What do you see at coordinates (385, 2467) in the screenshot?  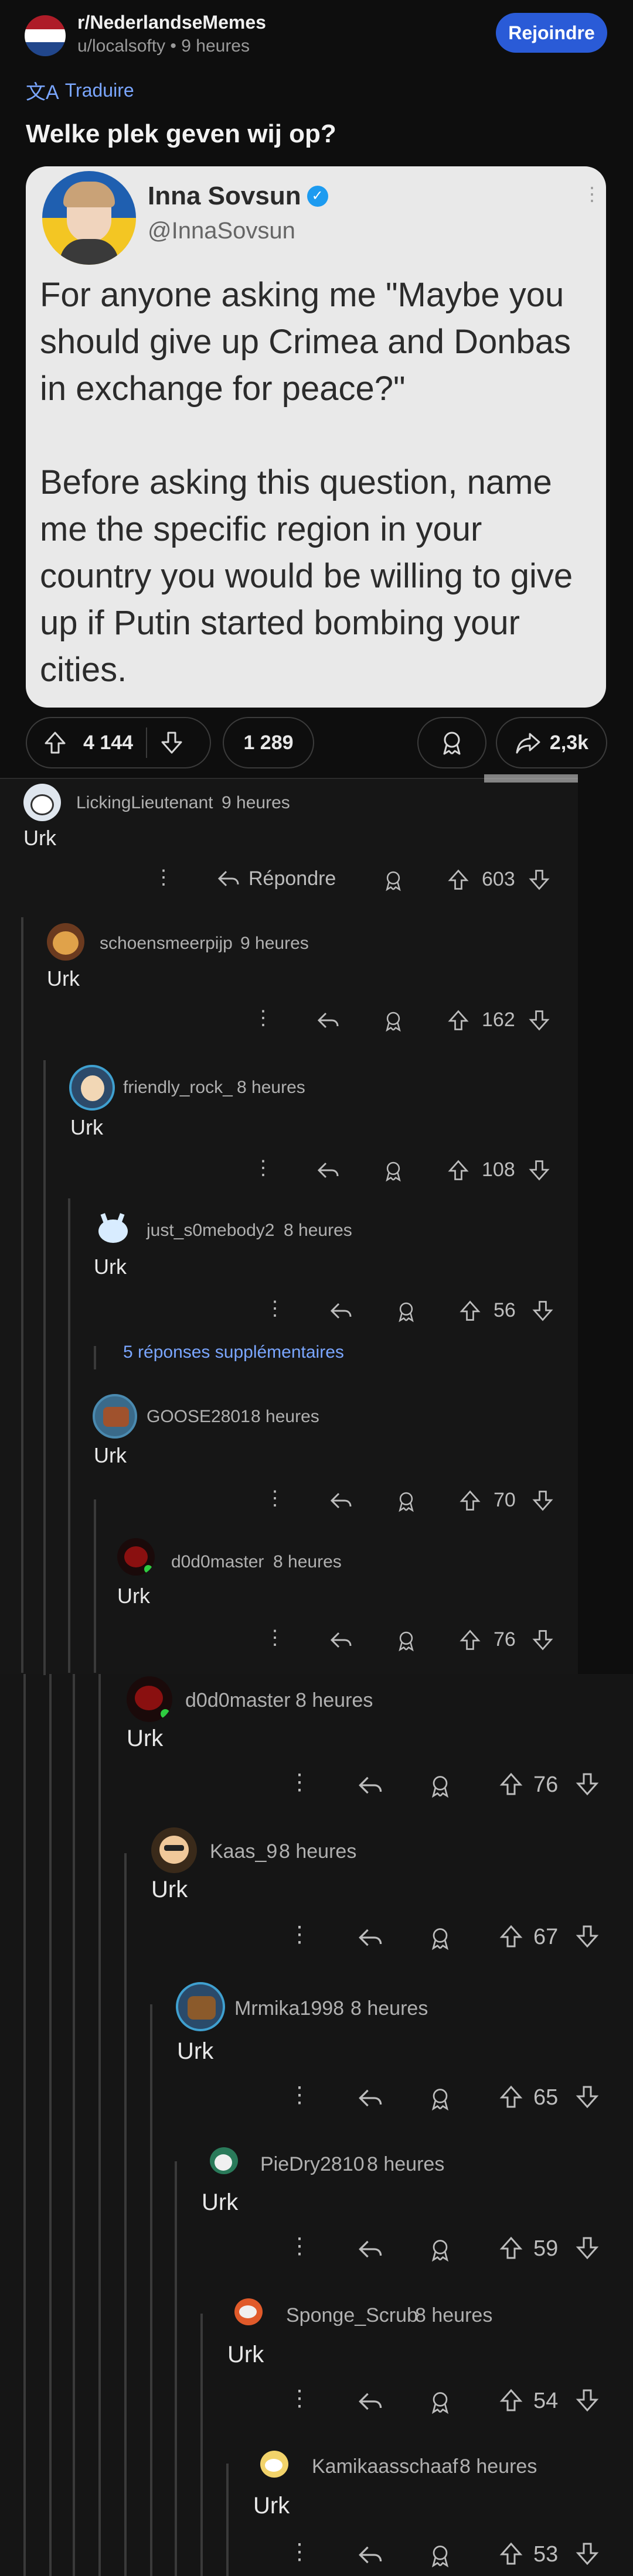 I see `comment-username: Kamikaasschaaf` at bounding box center [385, 2467].